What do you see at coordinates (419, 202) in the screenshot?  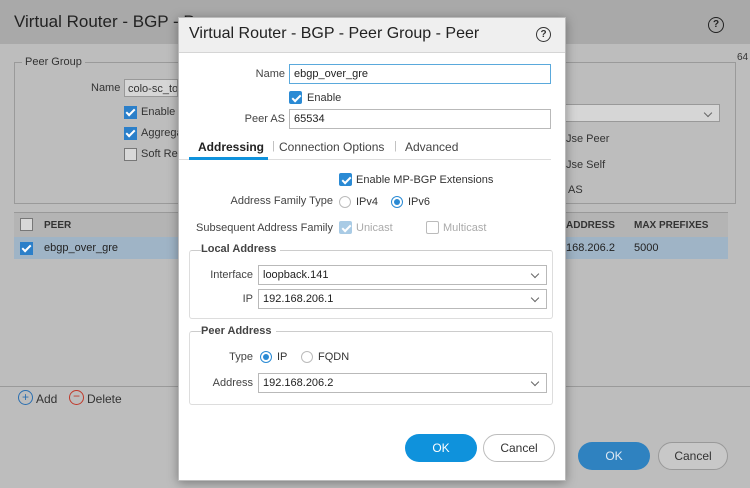 I see `ipv6-label: IPv6` at bounding box center [419, 202].